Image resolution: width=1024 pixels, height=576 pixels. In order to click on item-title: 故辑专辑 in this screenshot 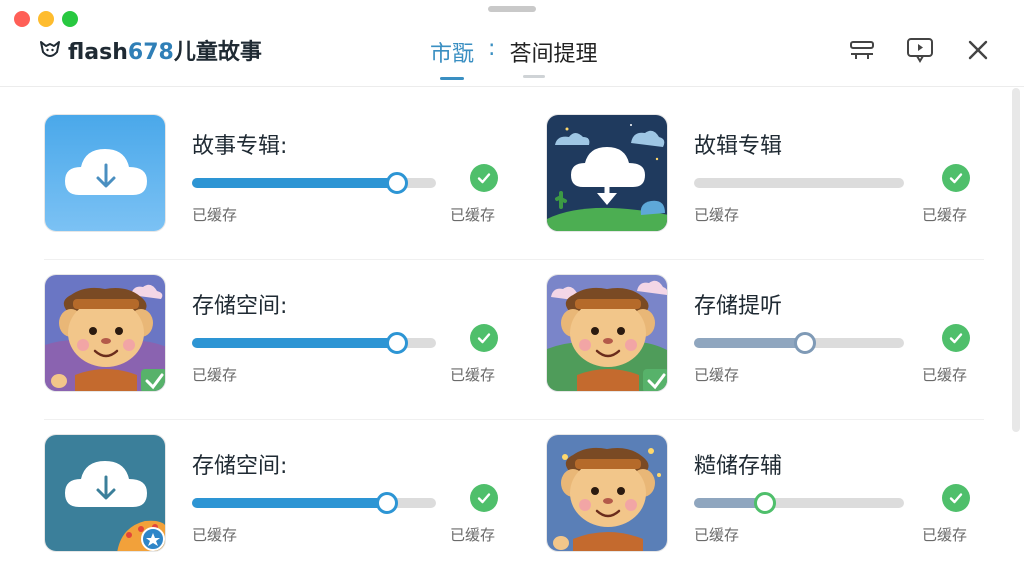, I will do `click(738, 146)`.